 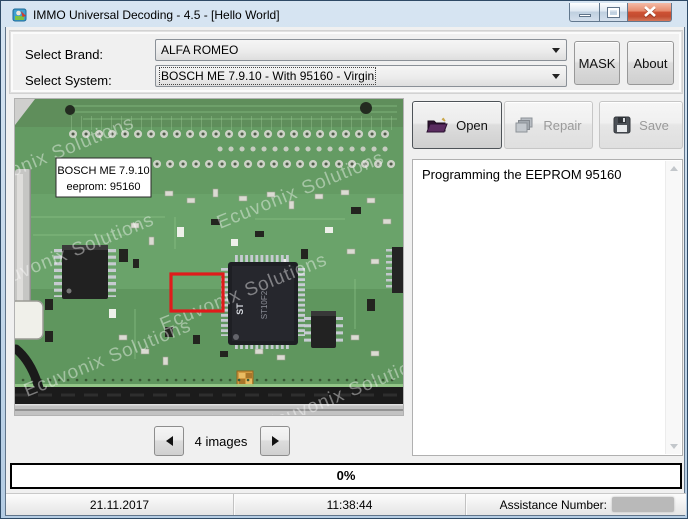 I want to click on caption-buttons, so click(x=620, y=12).